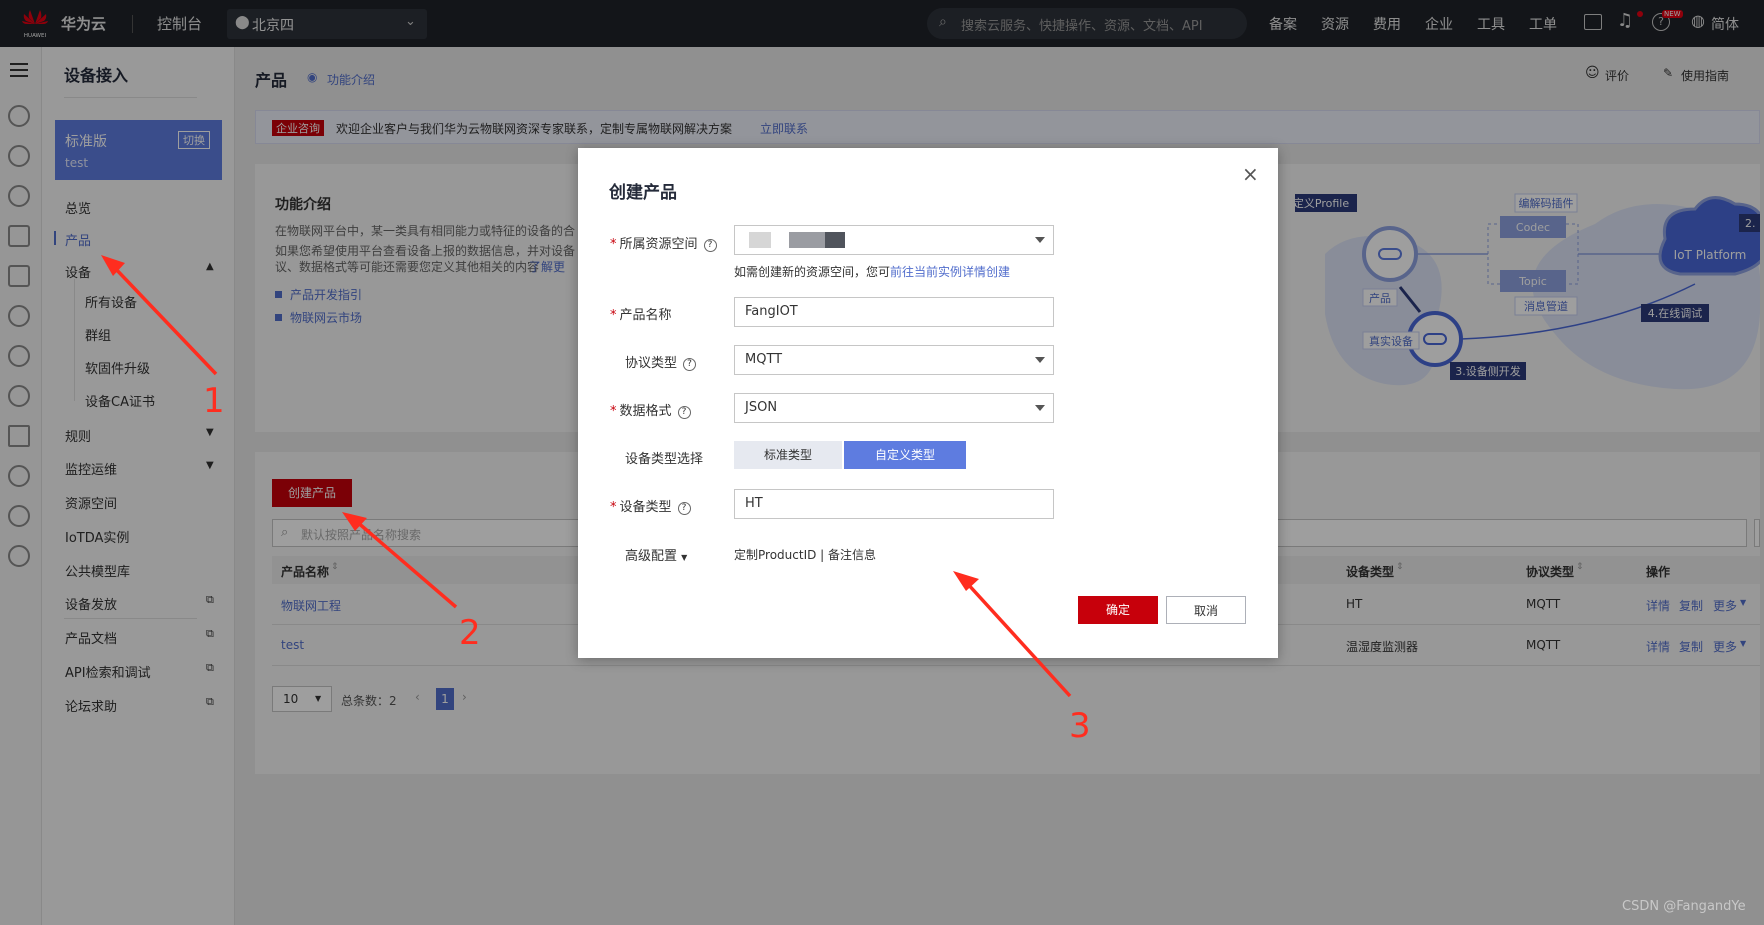  What do you see at coordinates (966, 581) in the screenshot?
I see `arrow-head` at bounding box center [966, 581].